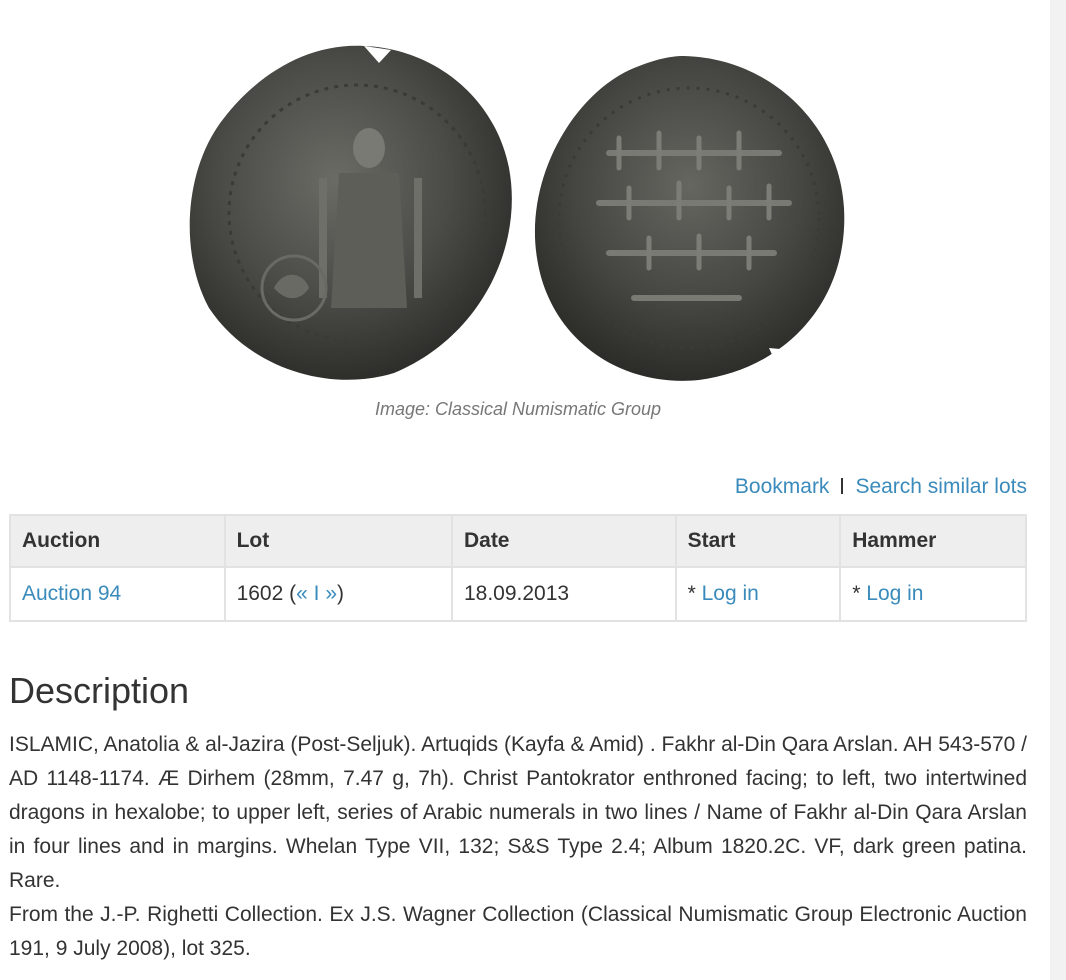  Describe the element at coordinates (941, 486) in the screenshot. I see `search-similar-lots-link: Search similar lots` at that location.